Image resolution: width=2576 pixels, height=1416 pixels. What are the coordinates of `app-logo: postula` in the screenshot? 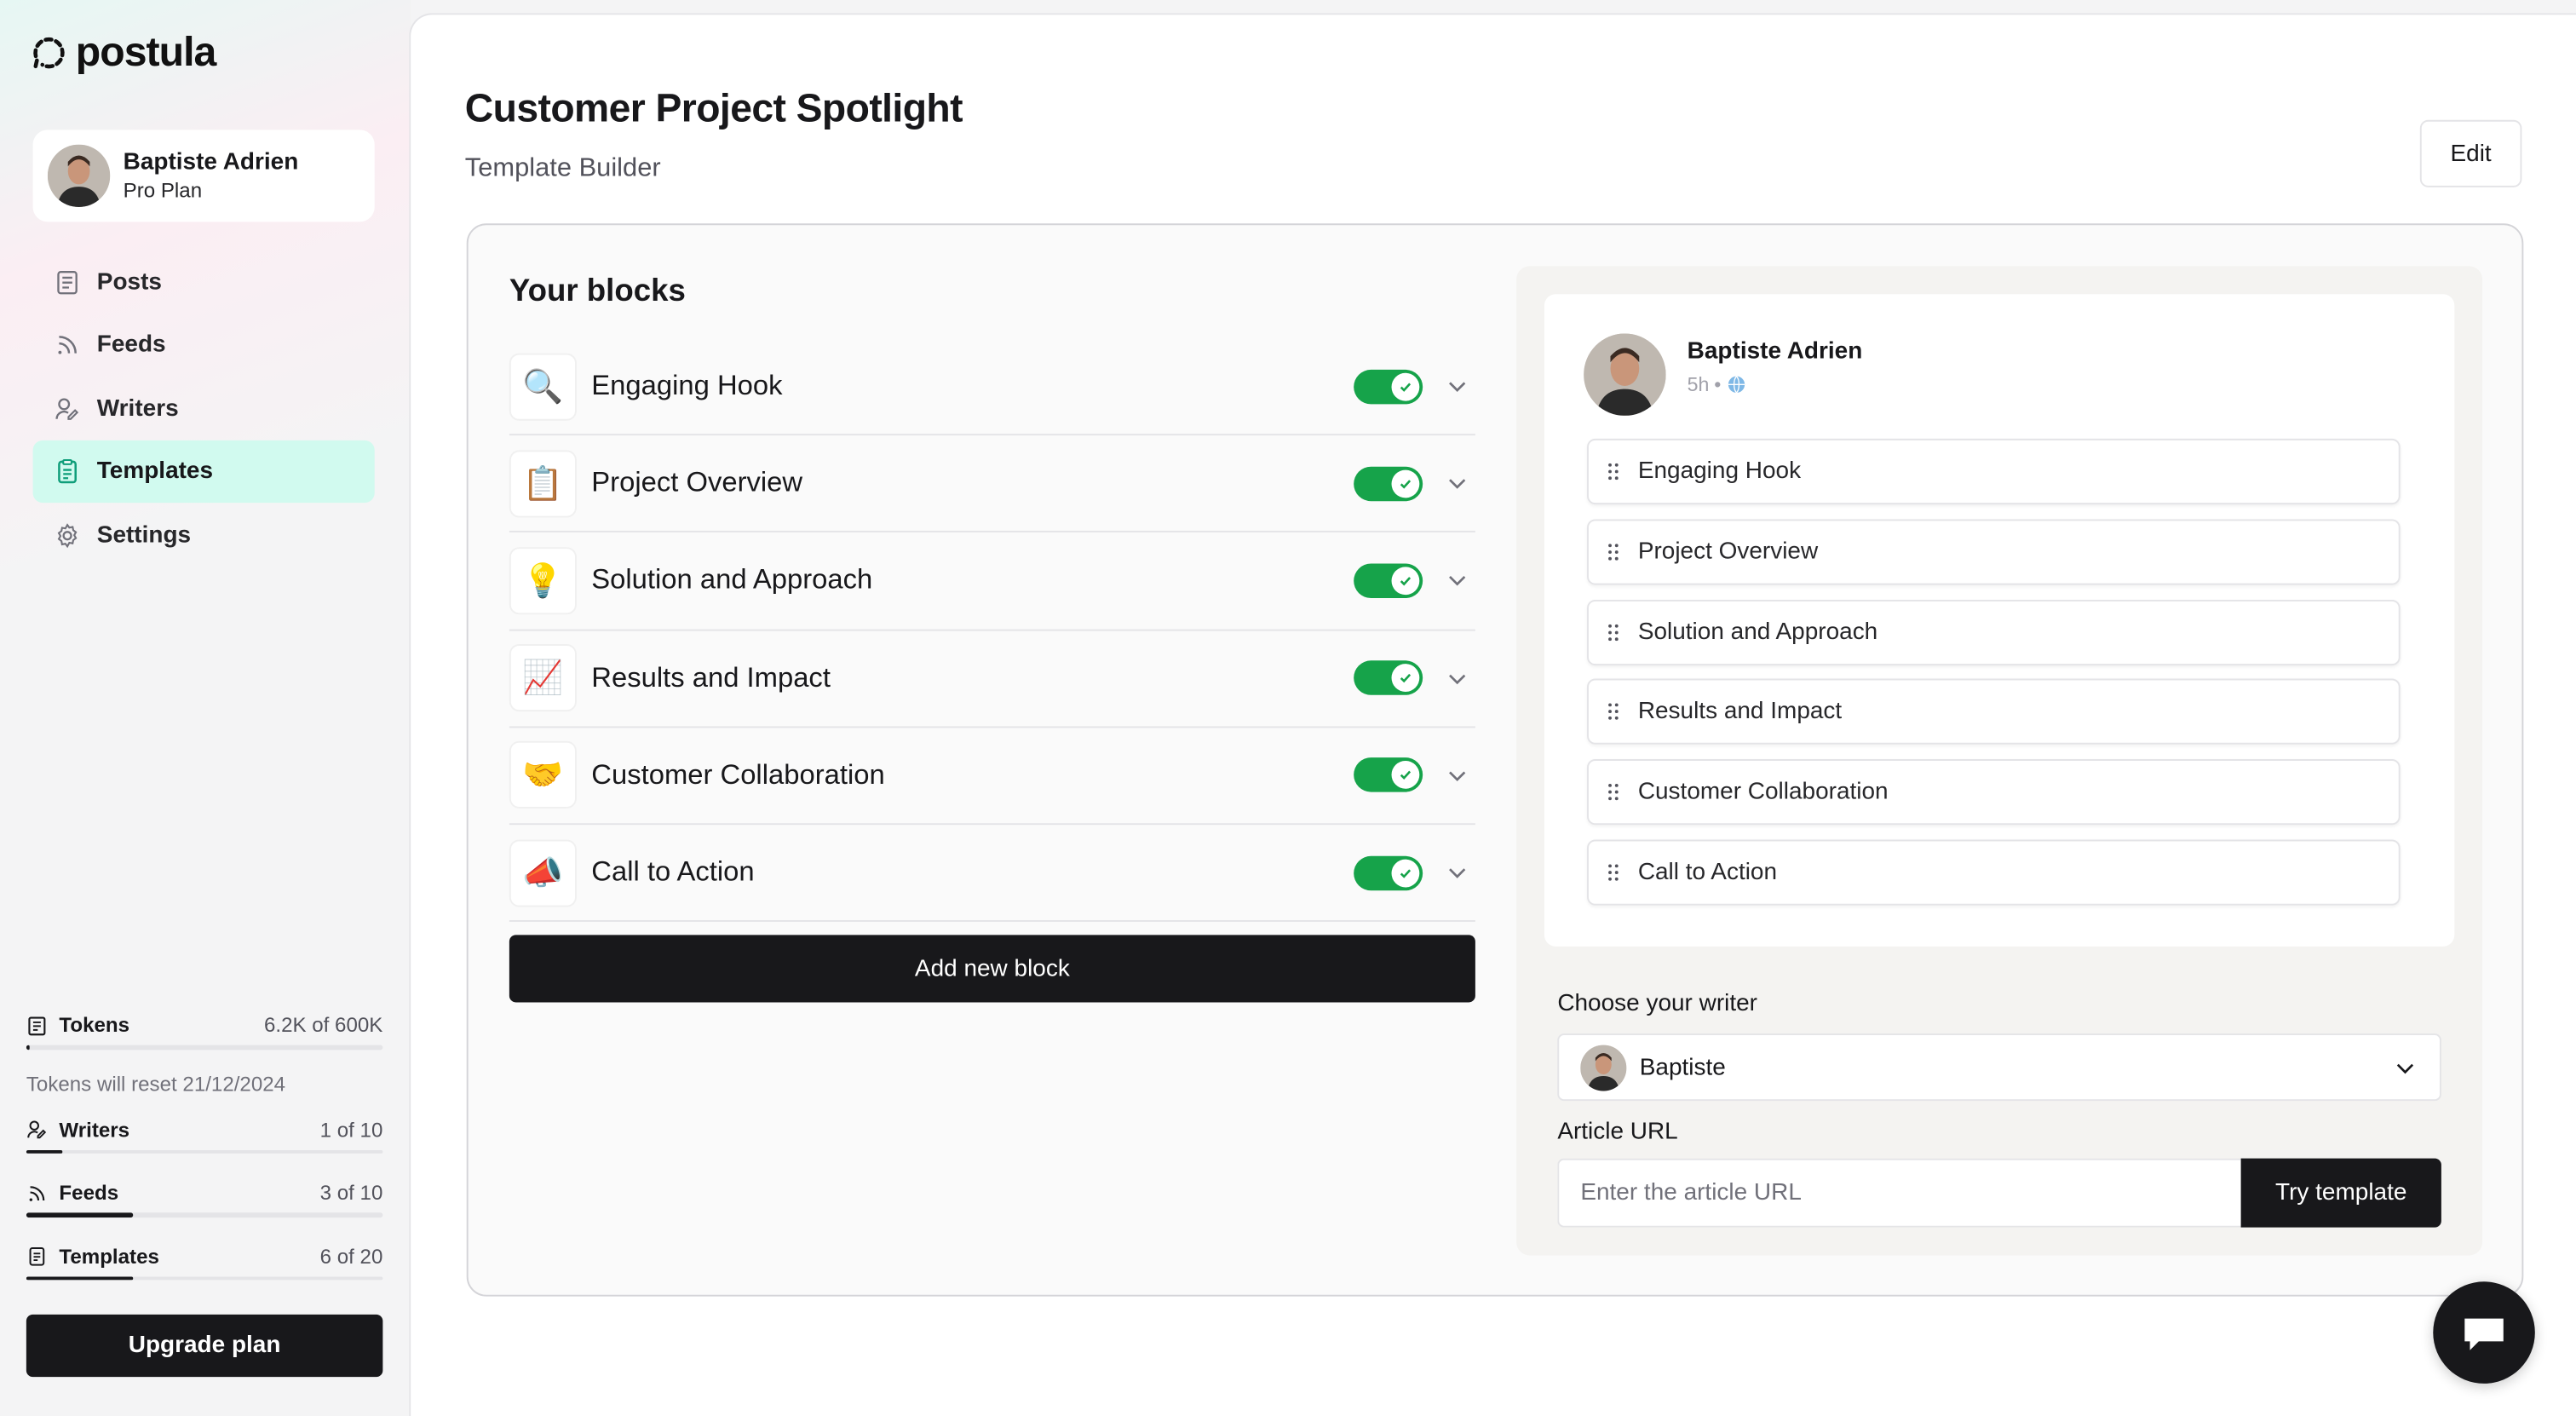 It's located at (123, 54).